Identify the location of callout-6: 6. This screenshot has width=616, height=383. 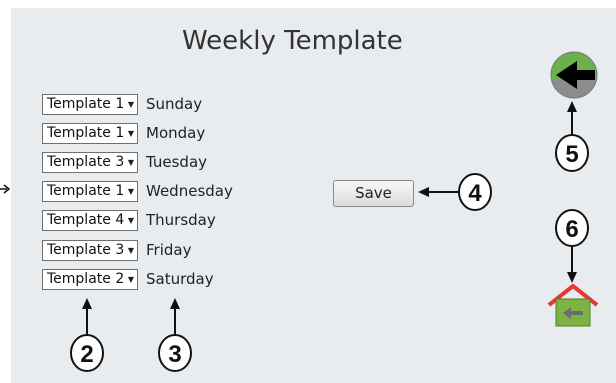
(572, 246).